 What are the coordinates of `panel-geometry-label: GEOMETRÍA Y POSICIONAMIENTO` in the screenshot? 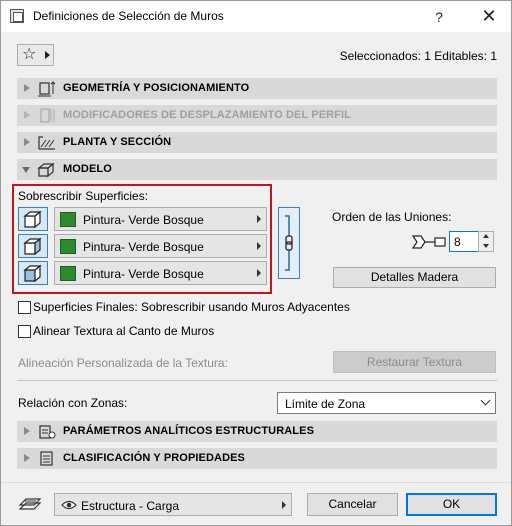 It's located at (156, 88).